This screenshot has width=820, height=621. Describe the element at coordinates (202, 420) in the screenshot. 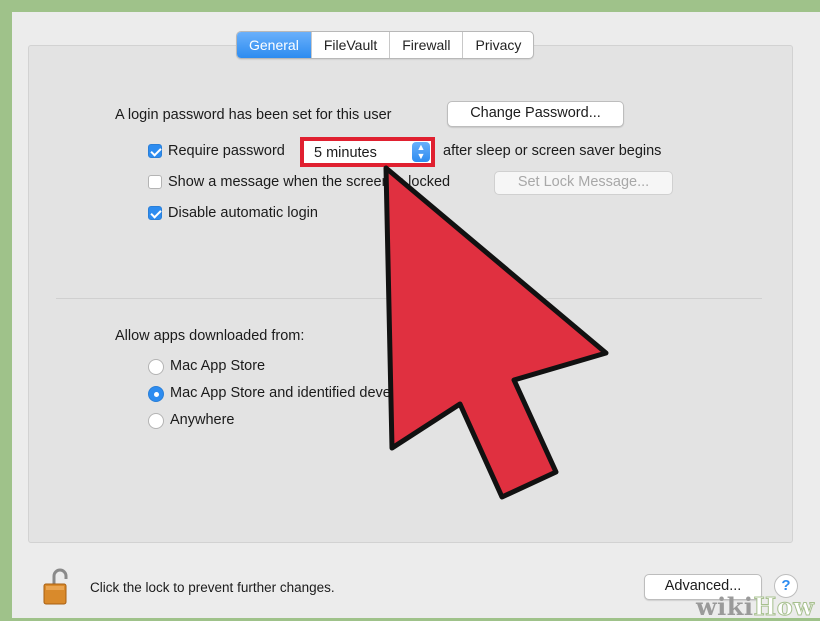

I see `radio-anywhere-label: Anywhere` at that location.